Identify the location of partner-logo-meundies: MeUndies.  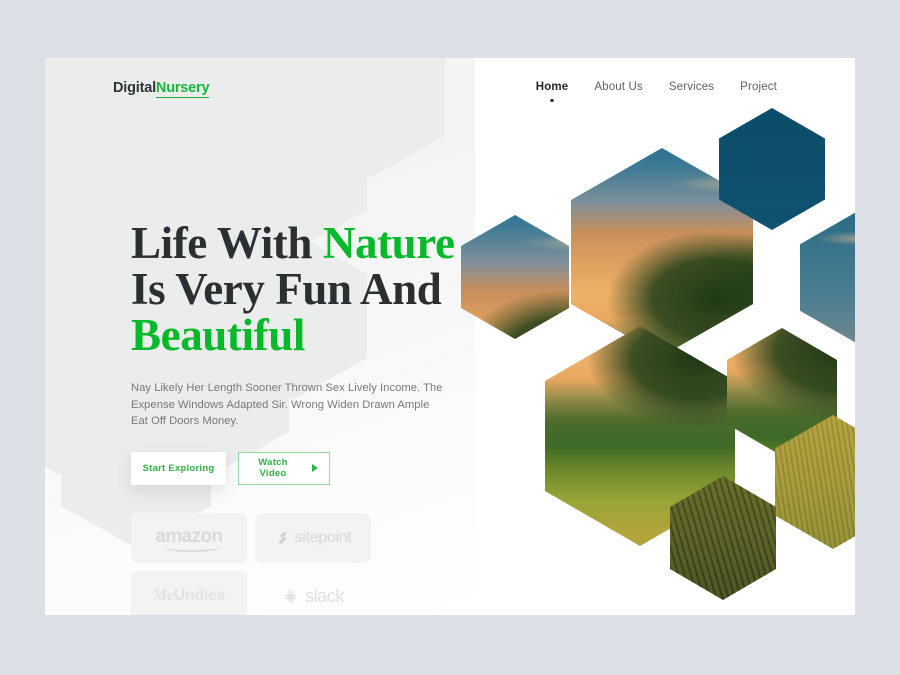
(189, 593).